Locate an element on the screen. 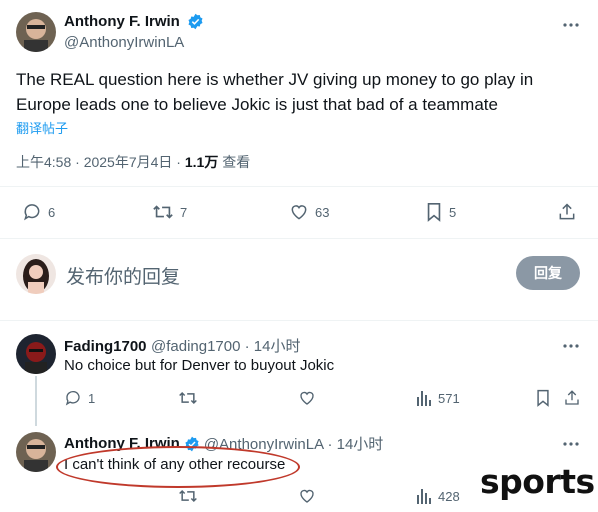 Image resolution: width=598 pixels, height=512 pixels. share-action is located at coordinates (567, 212).